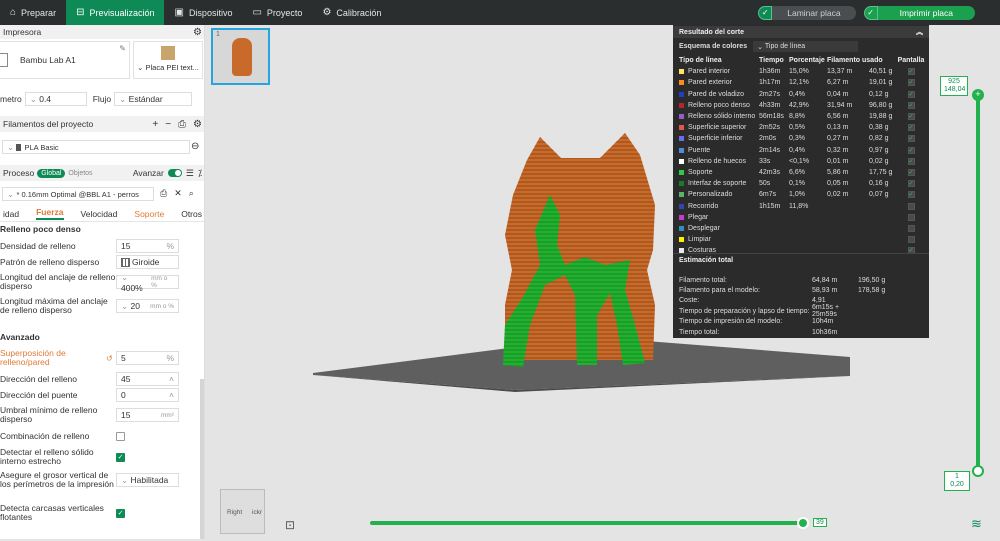 This screenshot has width=1000, height=541. What do you see at coordinates (806, 46) in the screenshot?
I see `color-scheme-select: ⌄ Tipo de línea` at bounding box center [806, 46].